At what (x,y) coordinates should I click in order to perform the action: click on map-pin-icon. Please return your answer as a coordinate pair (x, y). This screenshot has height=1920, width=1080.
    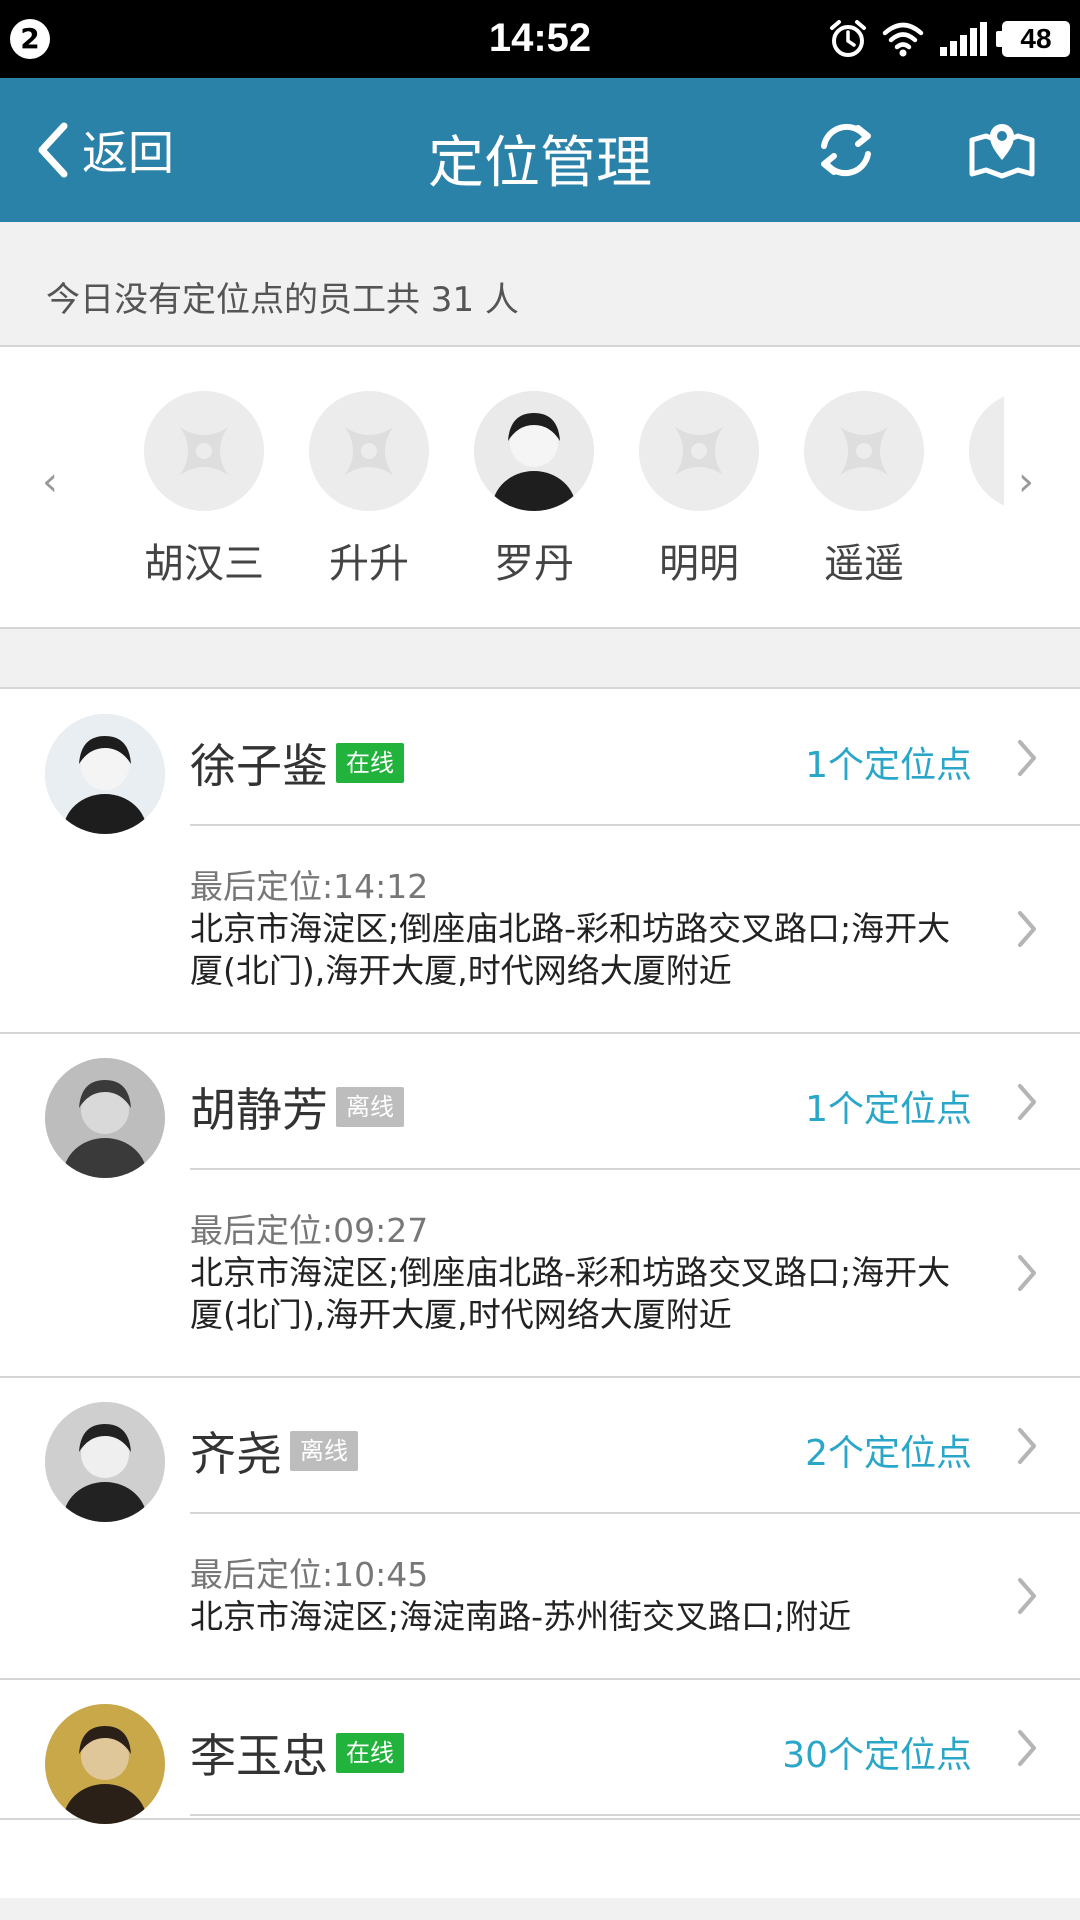
    Looking at the image, I should click on (1002, 151).